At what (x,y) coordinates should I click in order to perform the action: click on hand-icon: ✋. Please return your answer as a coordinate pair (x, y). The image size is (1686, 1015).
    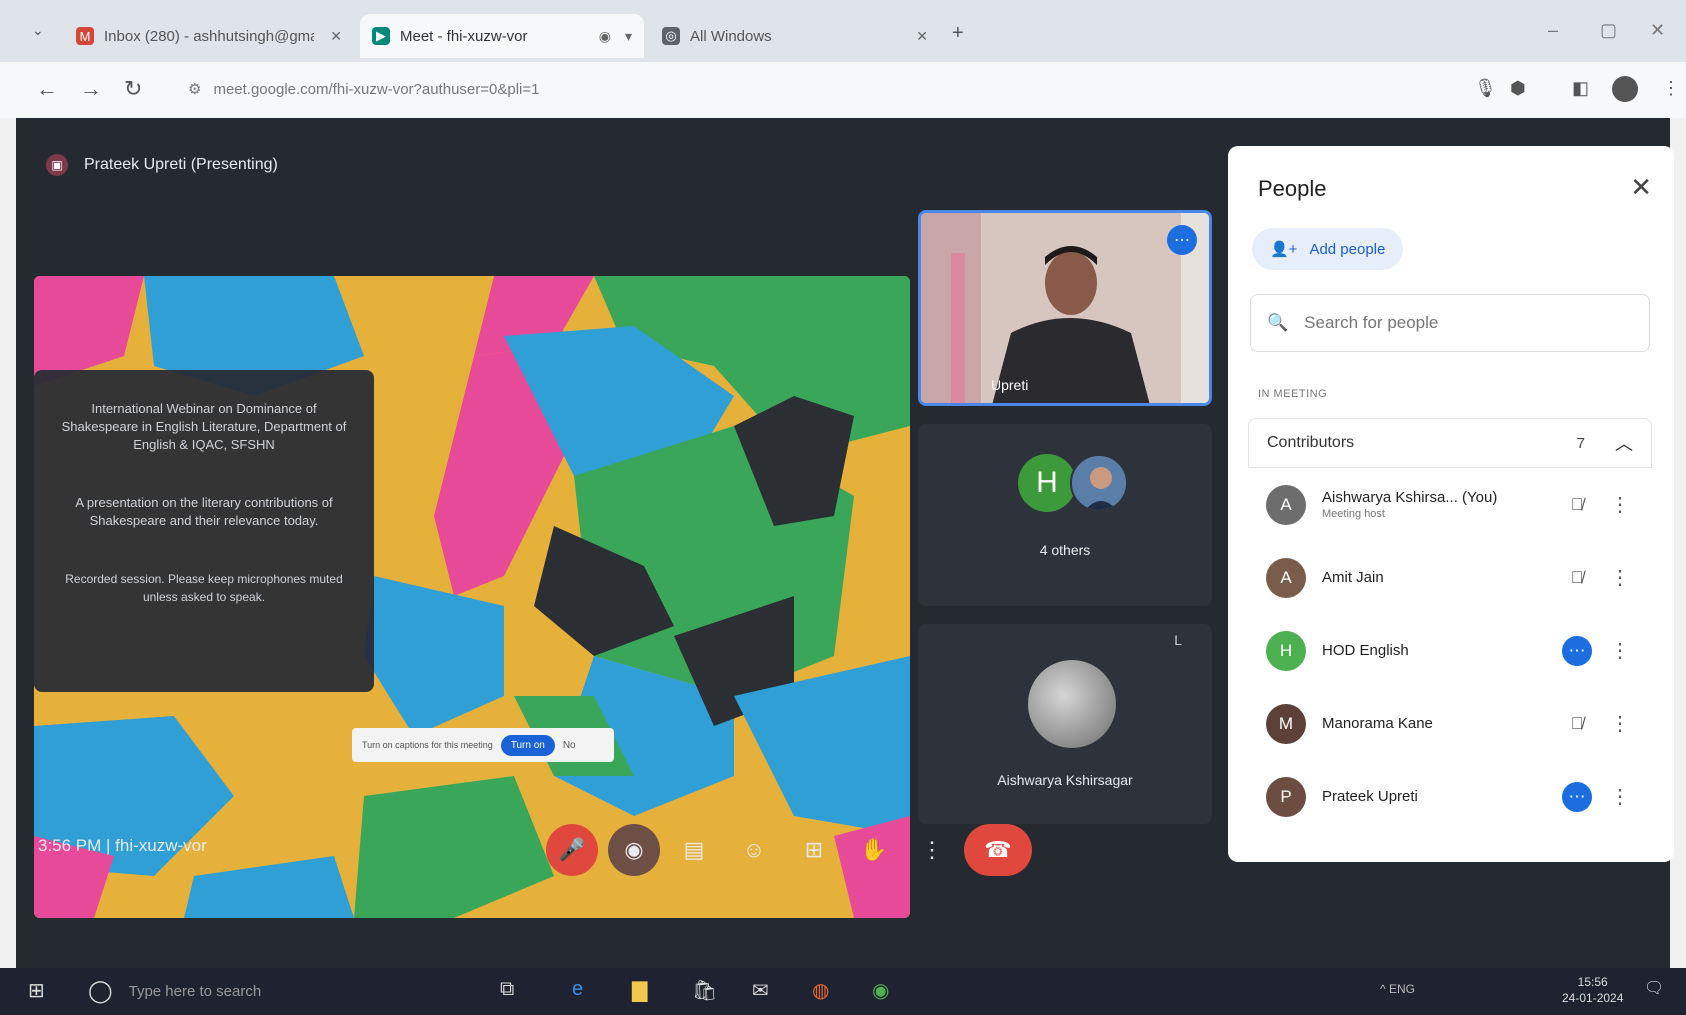
    Looking at the image, I should click on (874, 849).